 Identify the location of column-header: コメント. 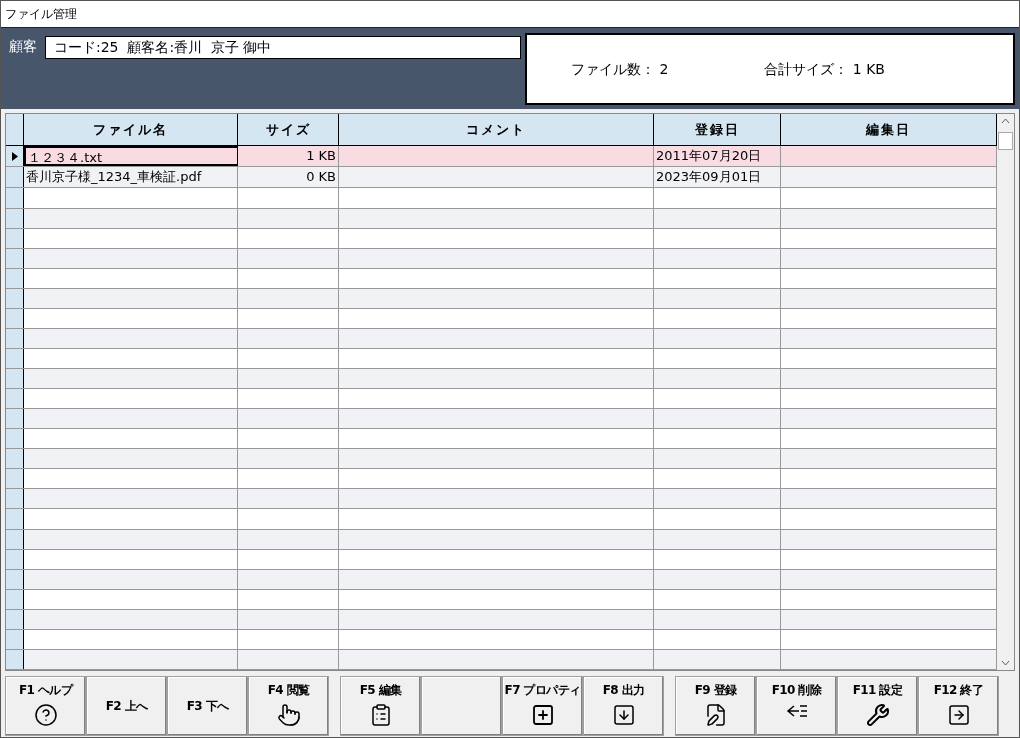
(496, 130).